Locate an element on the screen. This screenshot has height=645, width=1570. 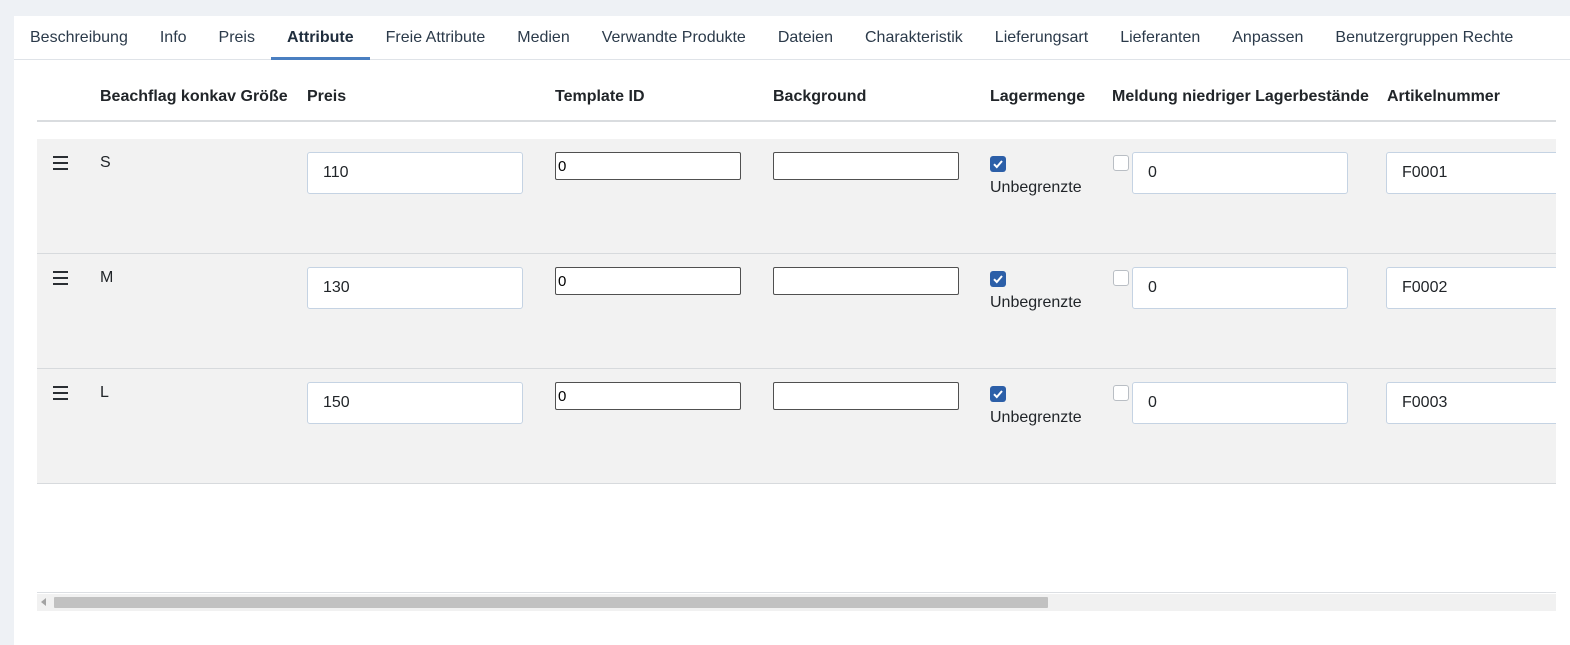
horizontal-scrollbar is located at coordinates (796, 602).